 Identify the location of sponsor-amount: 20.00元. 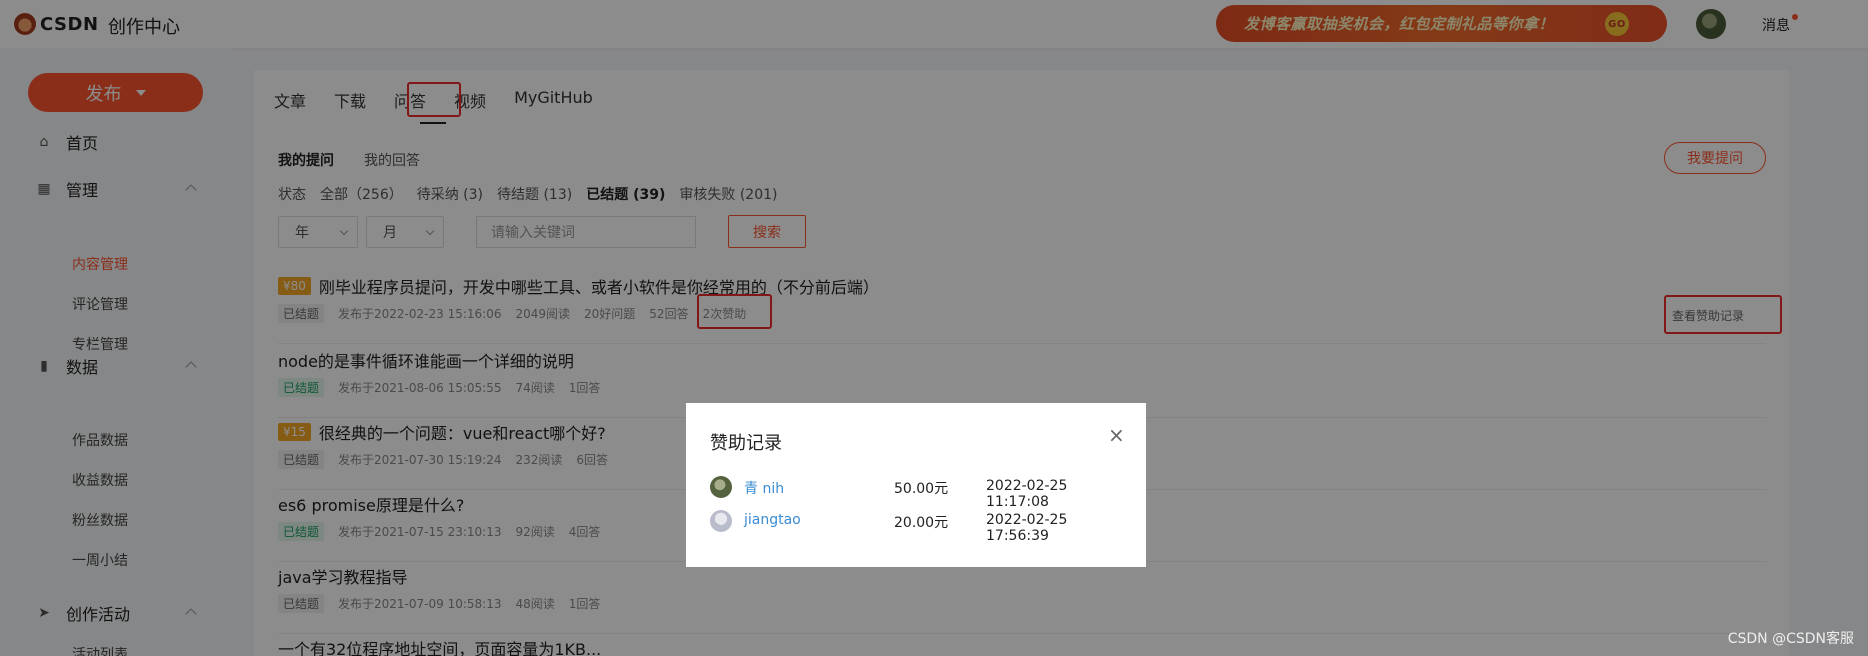
(921, 523).